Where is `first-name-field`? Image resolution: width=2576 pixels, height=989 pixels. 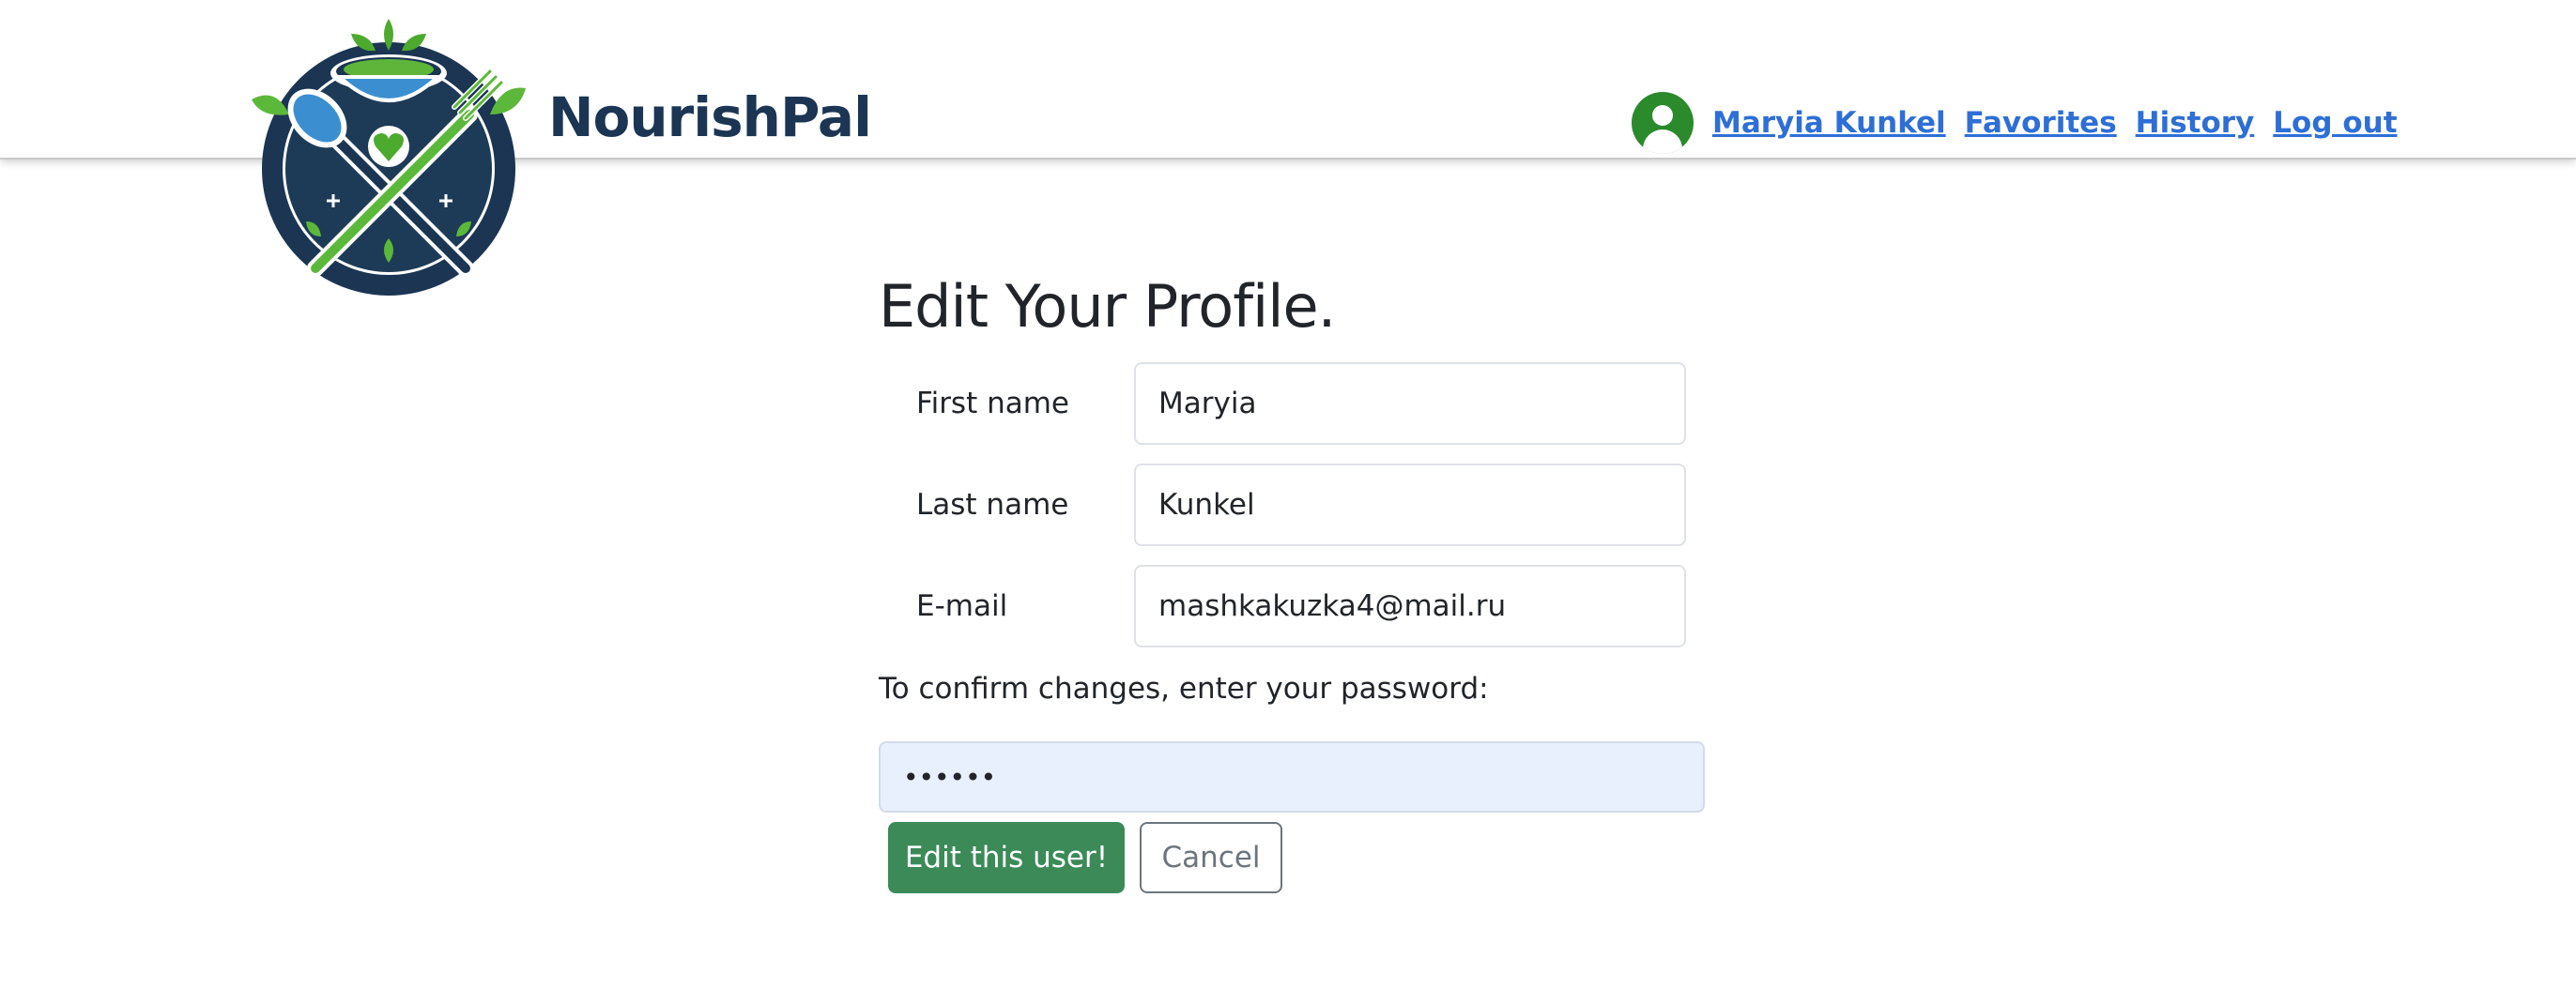 first-name-field is located at coordinates (1410, 403).